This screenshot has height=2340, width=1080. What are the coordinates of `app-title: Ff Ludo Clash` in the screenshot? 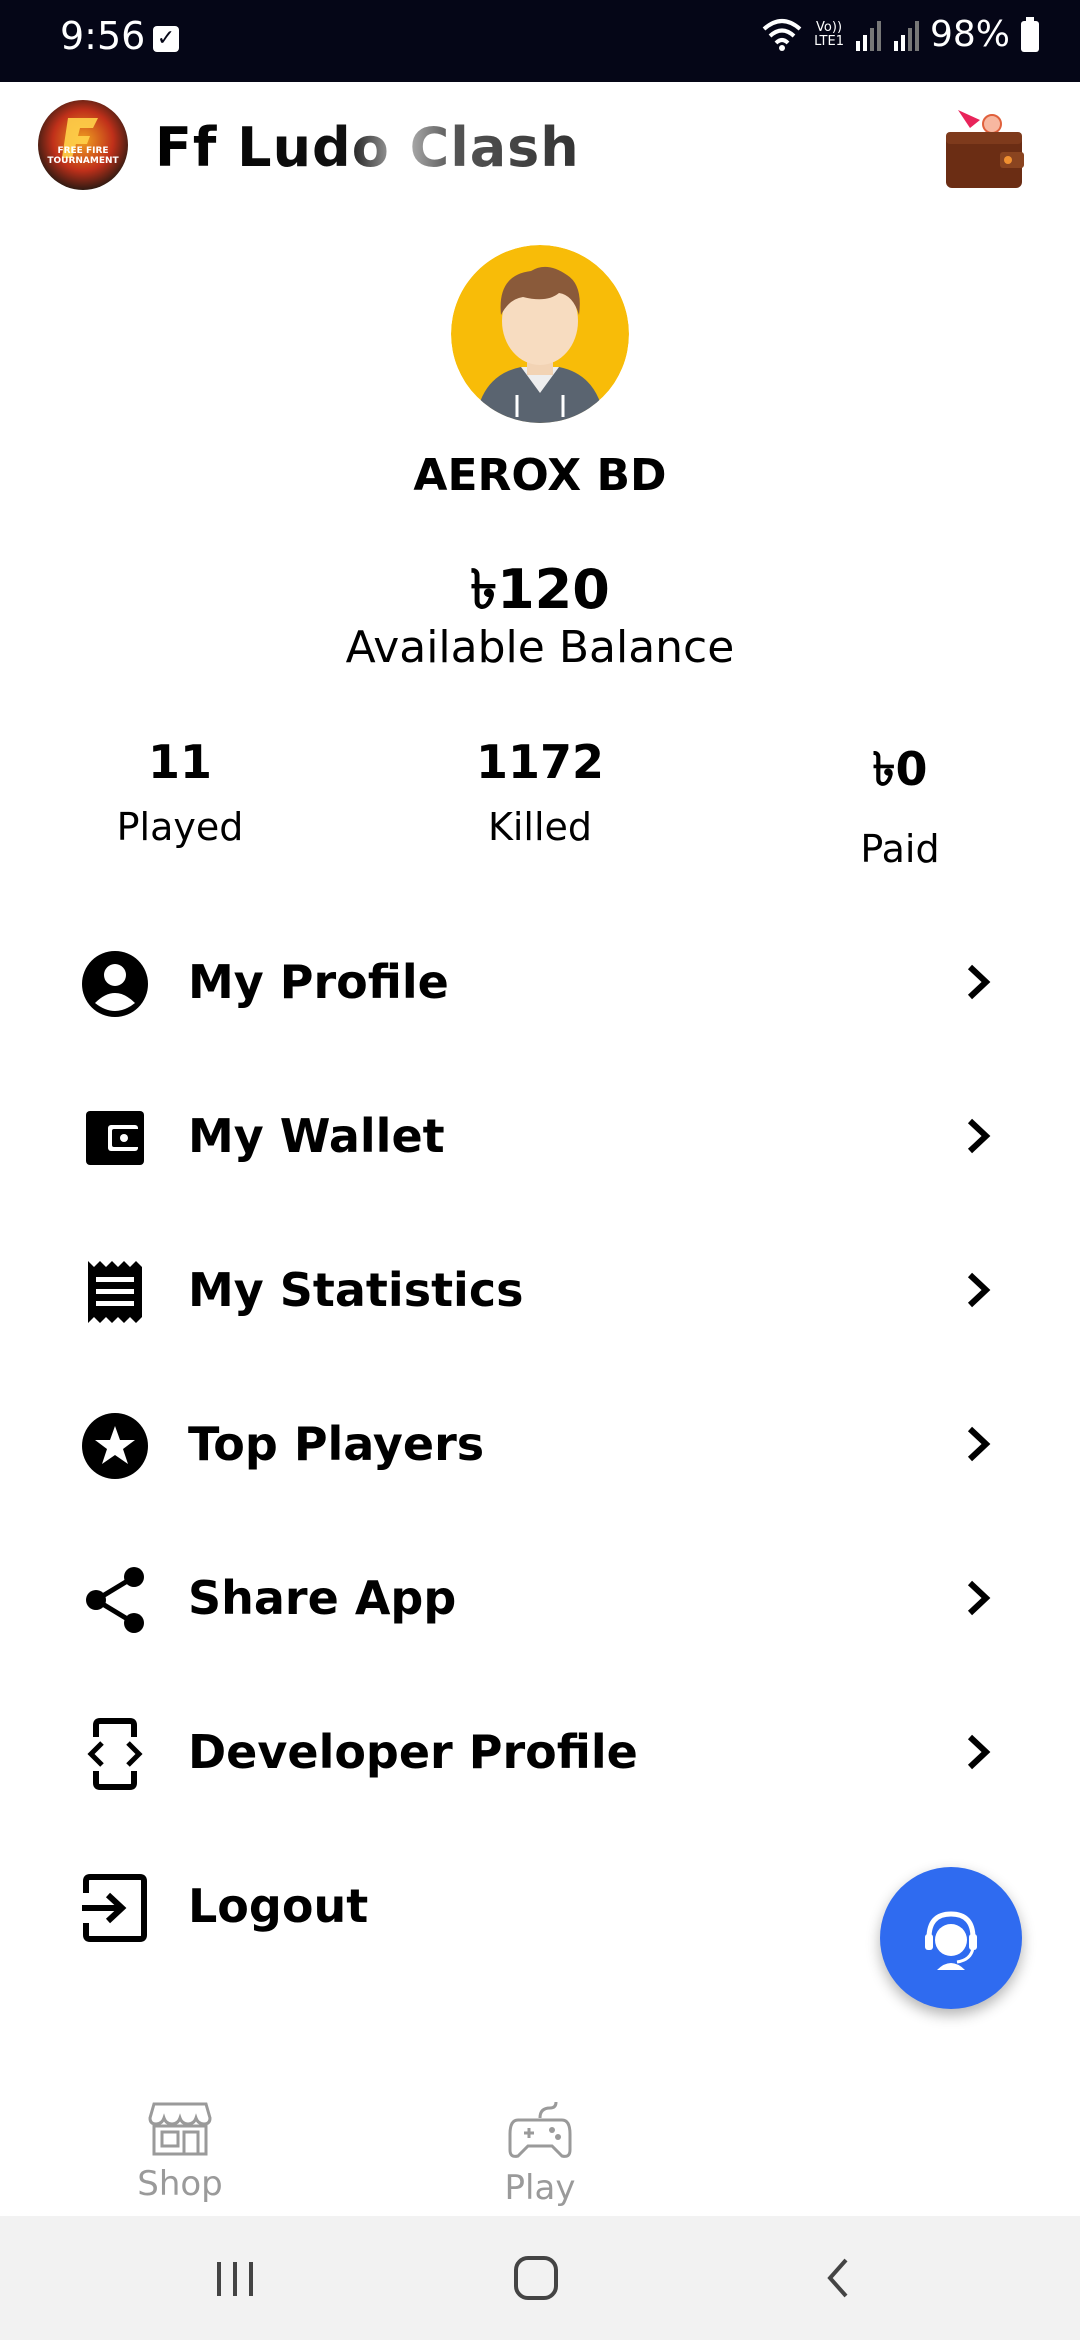 It's located at (367, 147).